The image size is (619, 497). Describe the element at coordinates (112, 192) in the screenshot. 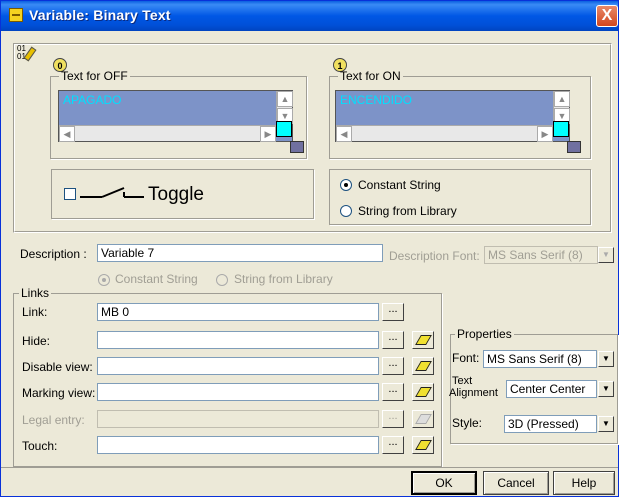

I see `switch-symbol-icon` at that location.